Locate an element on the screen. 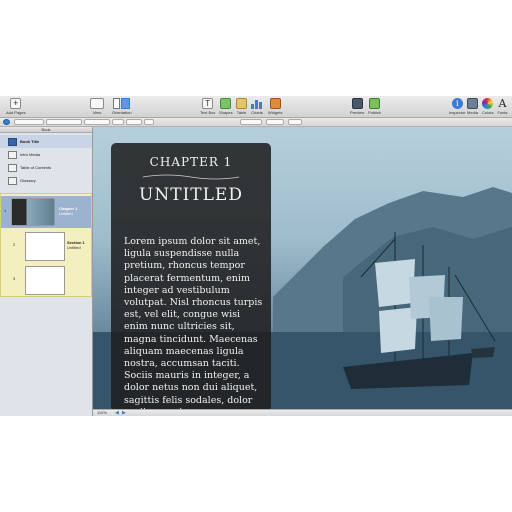 This screenshot has width=512, height=512. toc-icon is located at coordinates (12, 167).